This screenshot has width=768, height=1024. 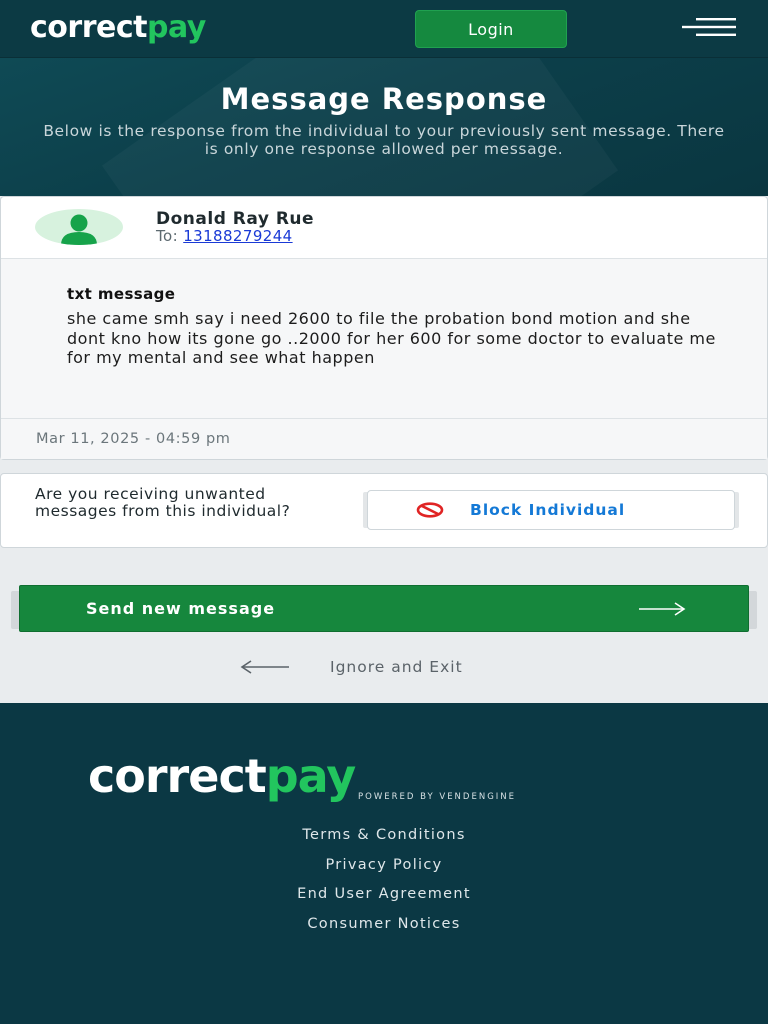 I want to click on block-individual-label: Block Individual, so click(x=548, y=510).